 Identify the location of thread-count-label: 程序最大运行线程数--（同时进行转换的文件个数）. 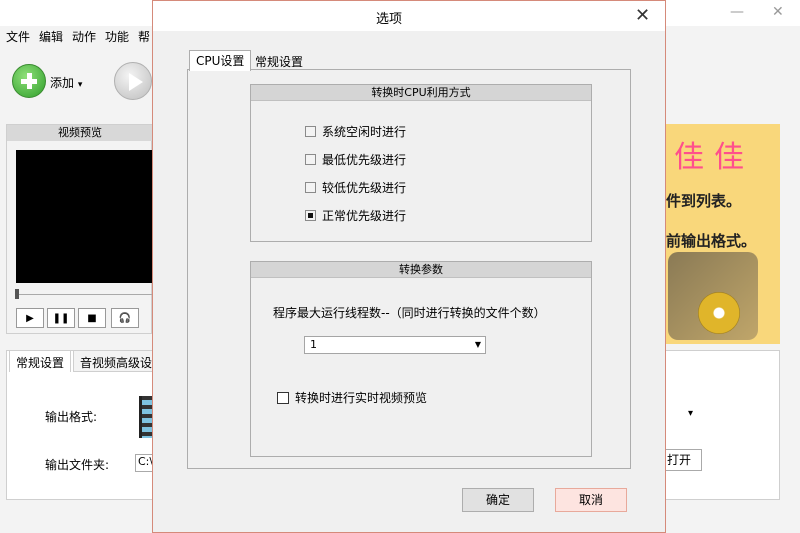
(409, 313).